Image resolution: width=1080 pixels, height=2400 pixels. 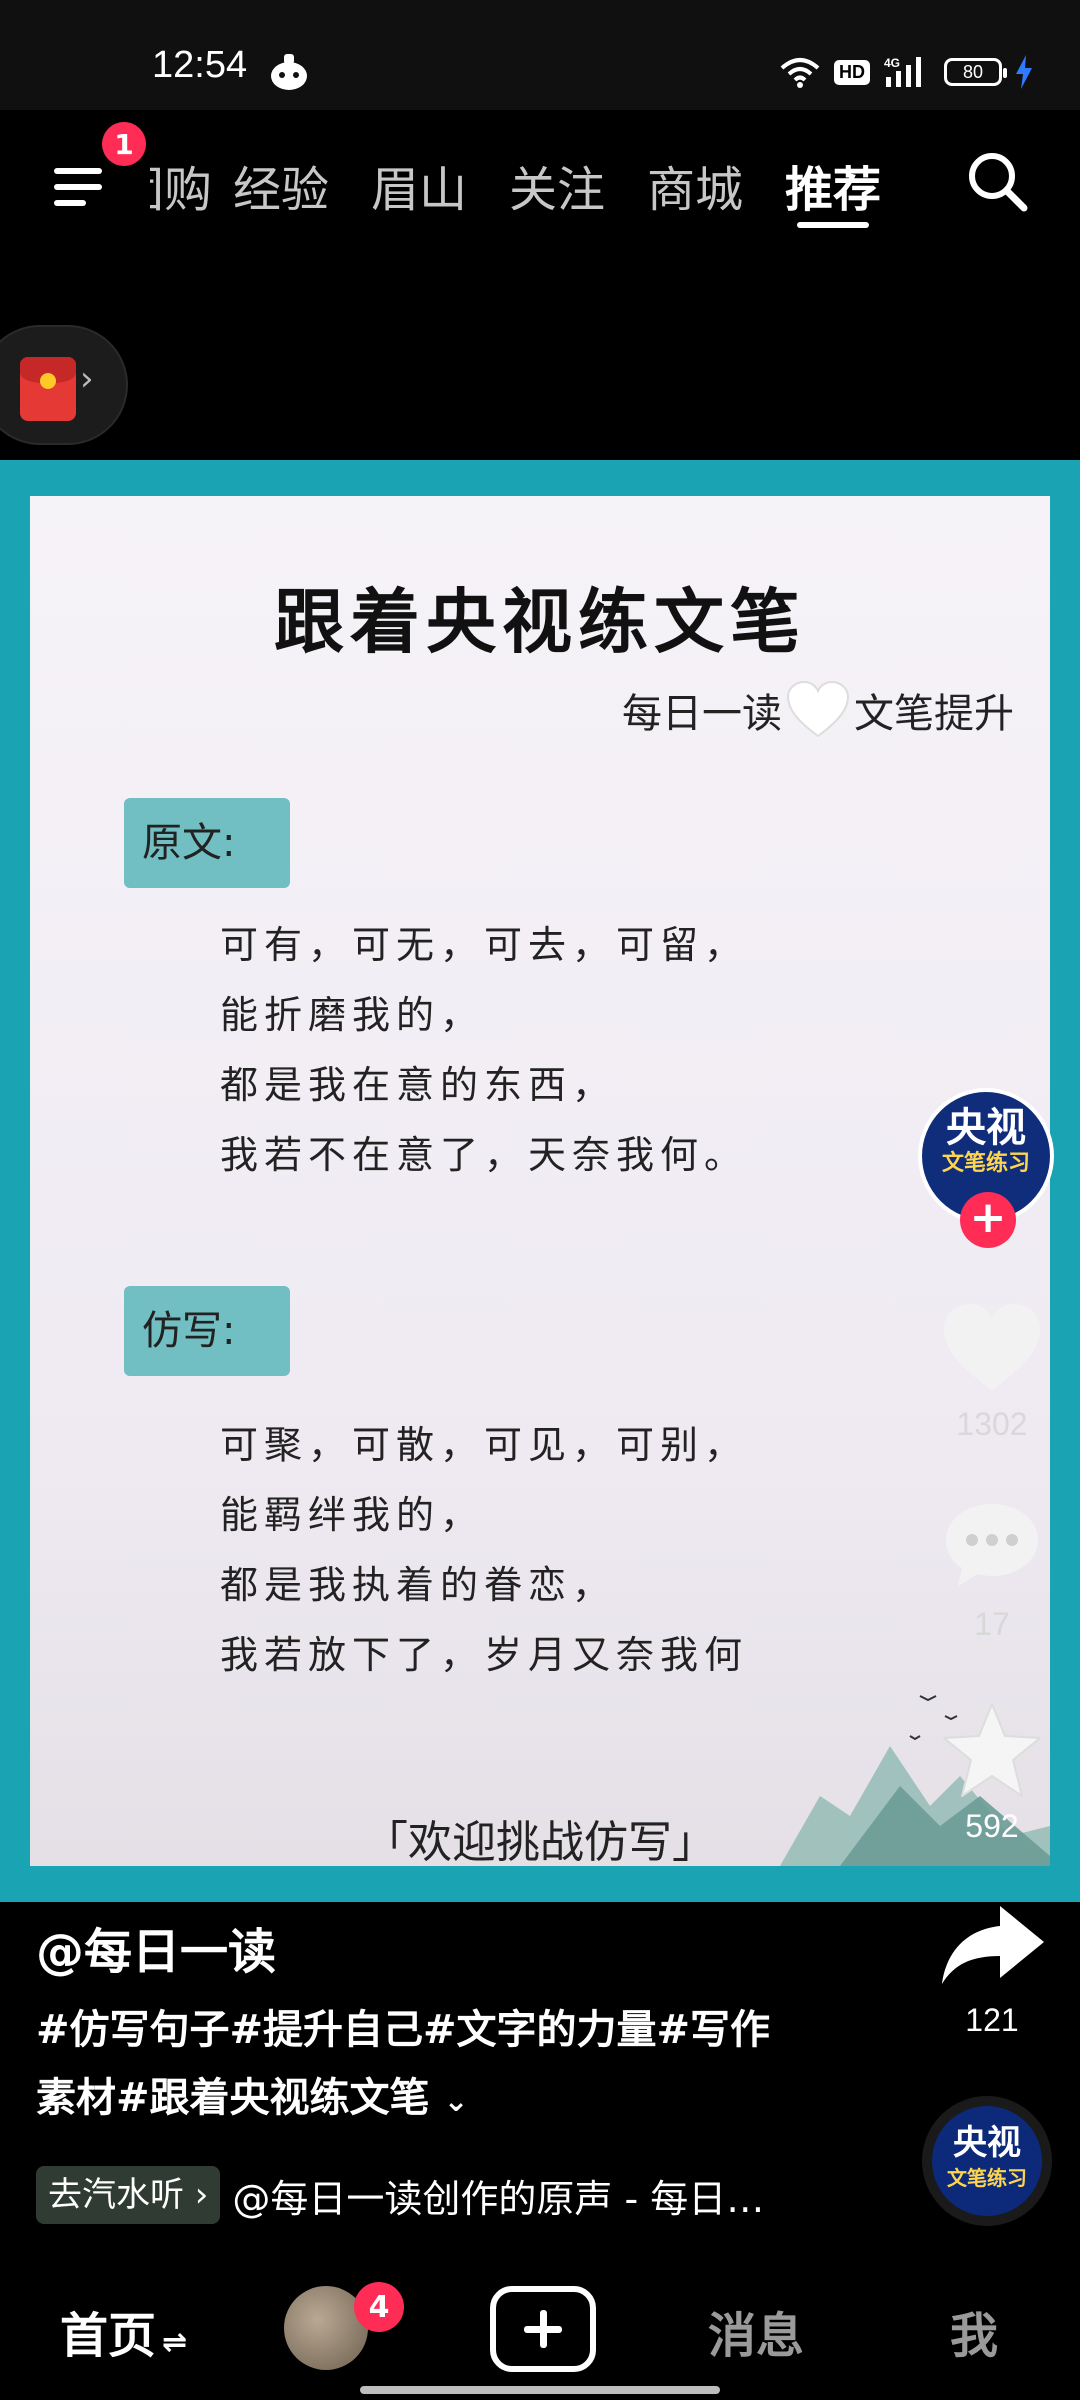 I want to click on charging-icon, so click(x=1024, y=72).